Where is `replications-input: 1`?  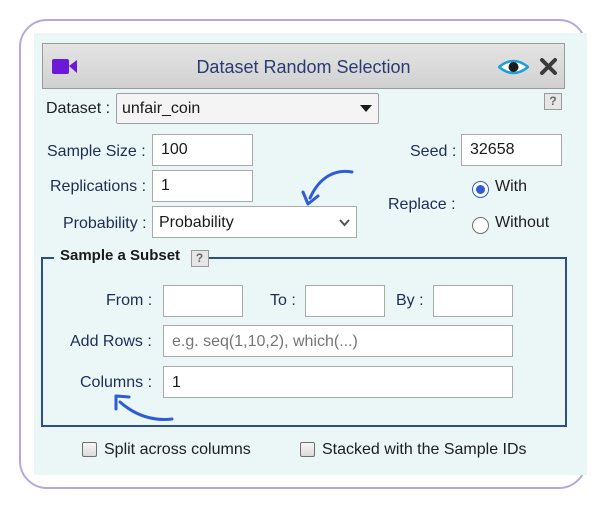
replications-input: 1 is located at coordinates (202, 186).